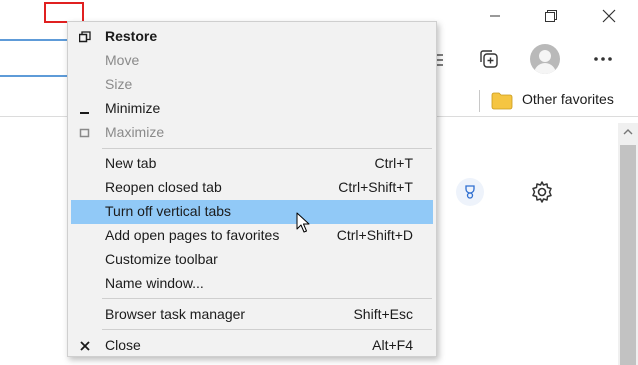 The image size is (638, 365). What do you see at coordinates (489, 59) in the screenshot?
I see `collections-icon` at bounding box center [489, 59].